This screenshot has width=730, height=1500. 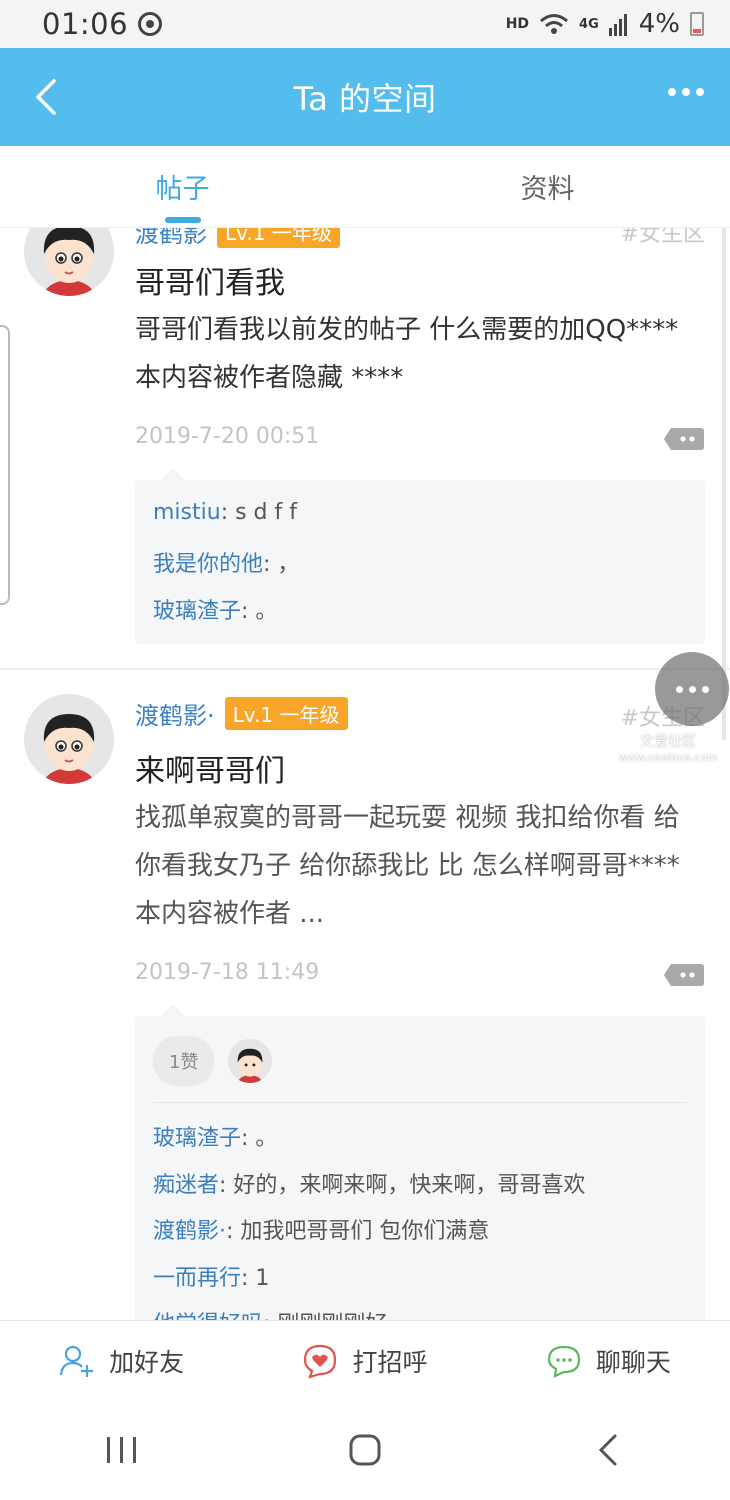 I want to click on tab-profile: 资料, so click(x=547, y=186).